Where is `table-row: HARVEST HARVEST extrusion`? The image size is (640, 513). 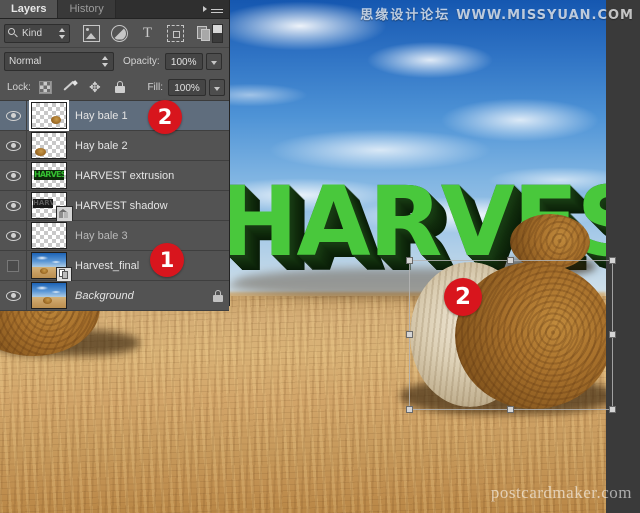
table-row: HARVEST HARVEST extrusion is located at coordinates (114, 176).